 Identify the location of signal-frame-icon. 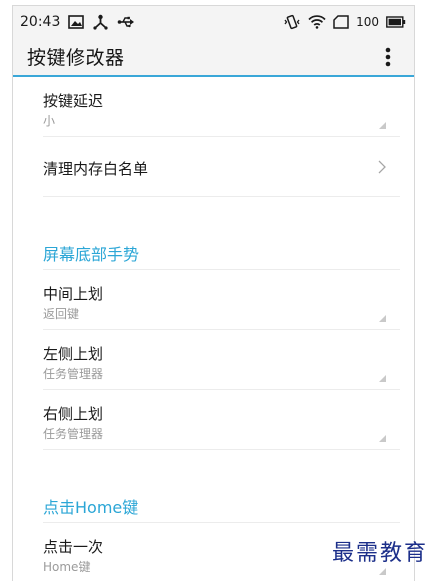
(341, 22).